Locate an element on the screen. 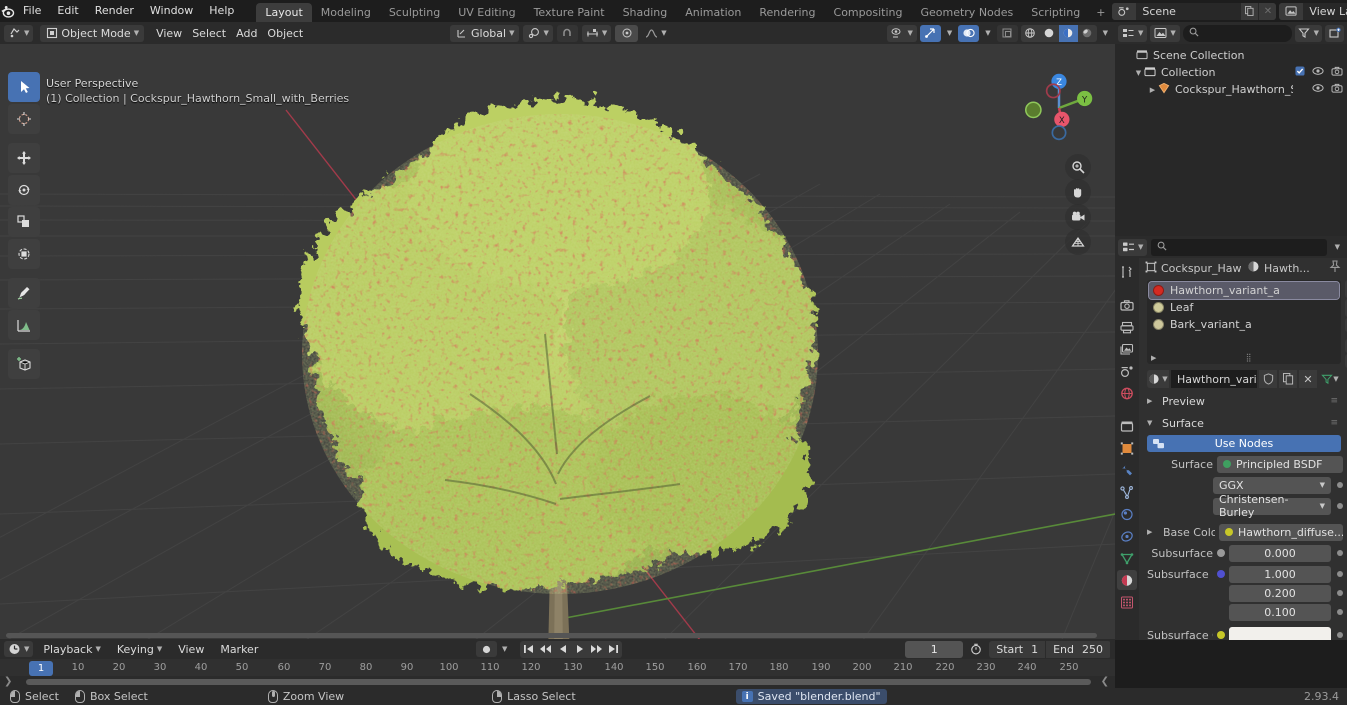  tool-scale is located at coordinates (24, 222).